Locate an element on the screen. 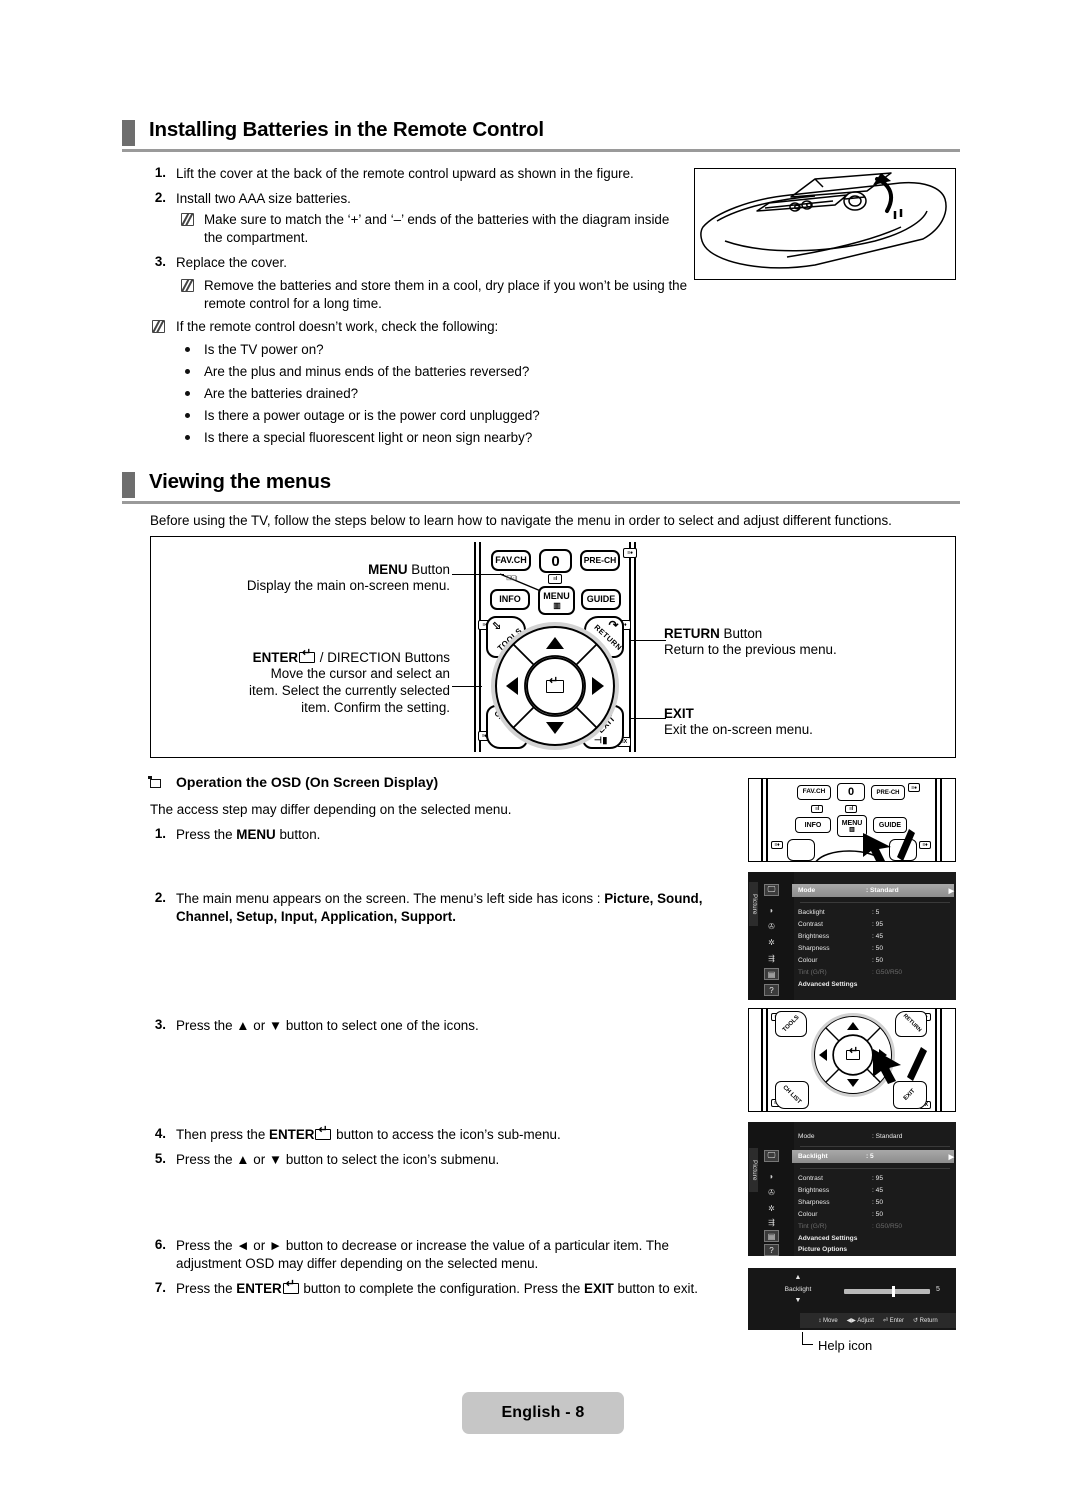 This screenshot has height=1488, width=1080. osd-row-value: : G50/R50 is located at coordinates (887, 1226).